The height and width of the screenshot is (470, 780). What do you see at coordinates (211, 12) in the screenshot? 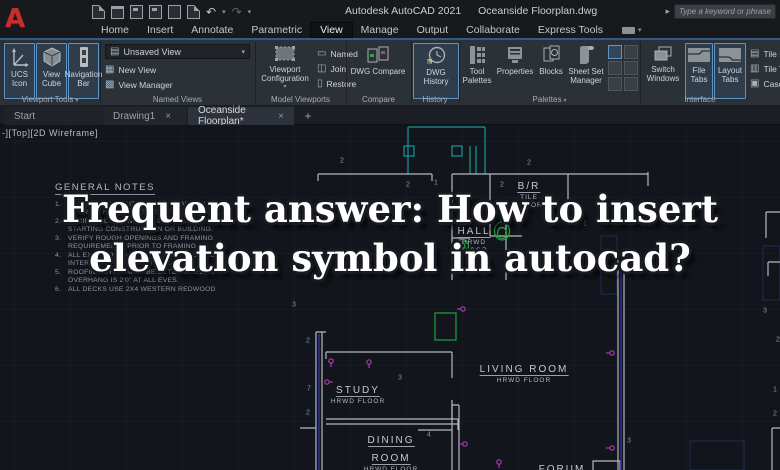
I see `undo-icon: ↶` at bounding box center [211, 12].